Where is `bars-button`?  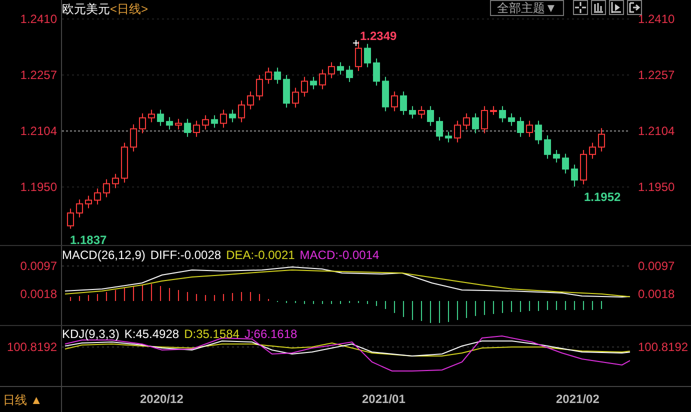 bars-button is located at coordinates (598, 7).